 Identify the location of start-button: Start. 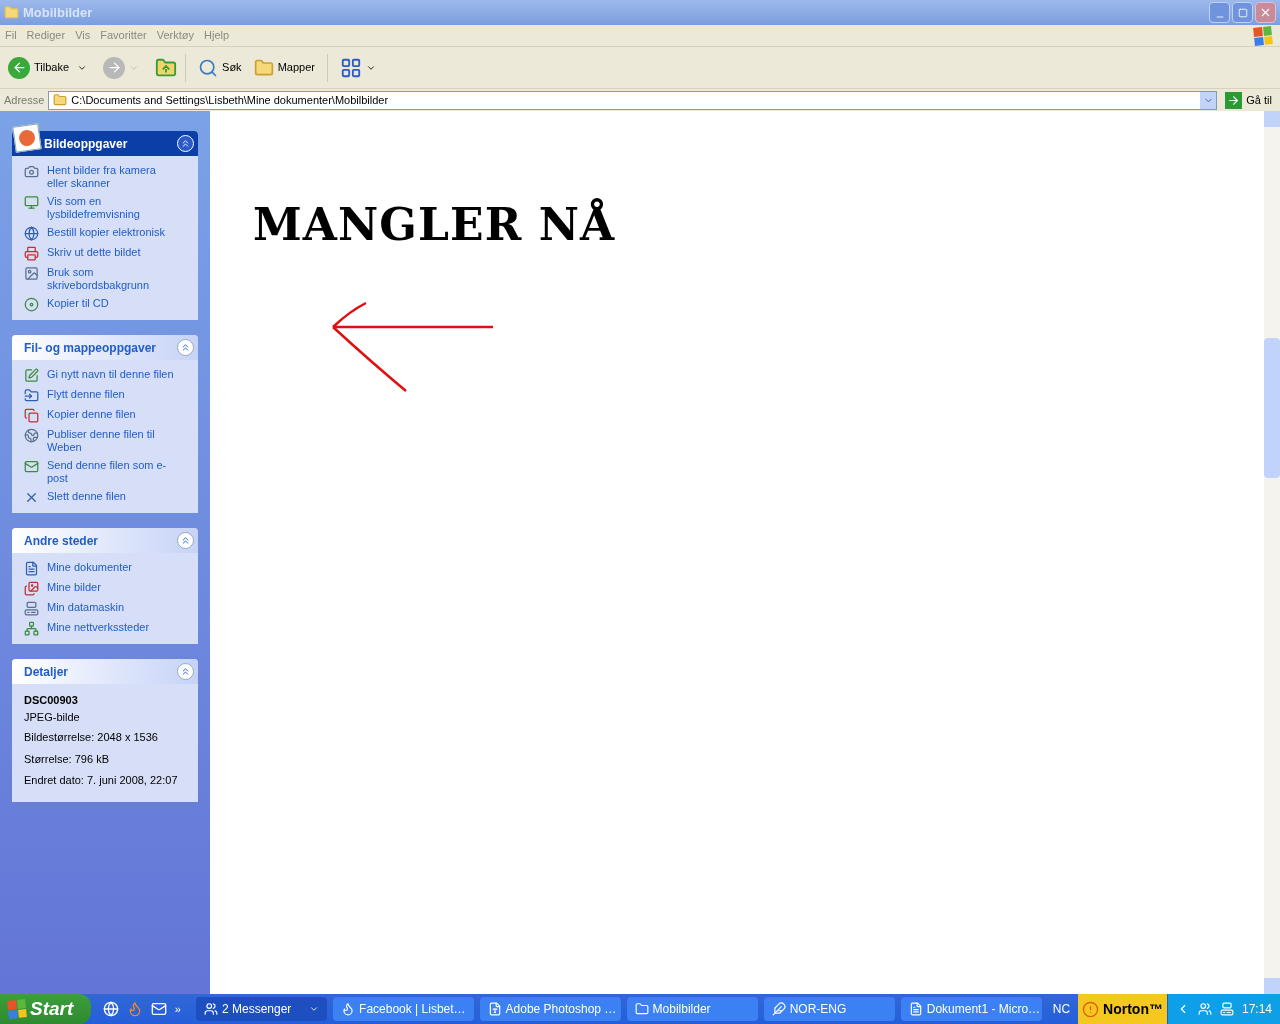
(45, 1009).